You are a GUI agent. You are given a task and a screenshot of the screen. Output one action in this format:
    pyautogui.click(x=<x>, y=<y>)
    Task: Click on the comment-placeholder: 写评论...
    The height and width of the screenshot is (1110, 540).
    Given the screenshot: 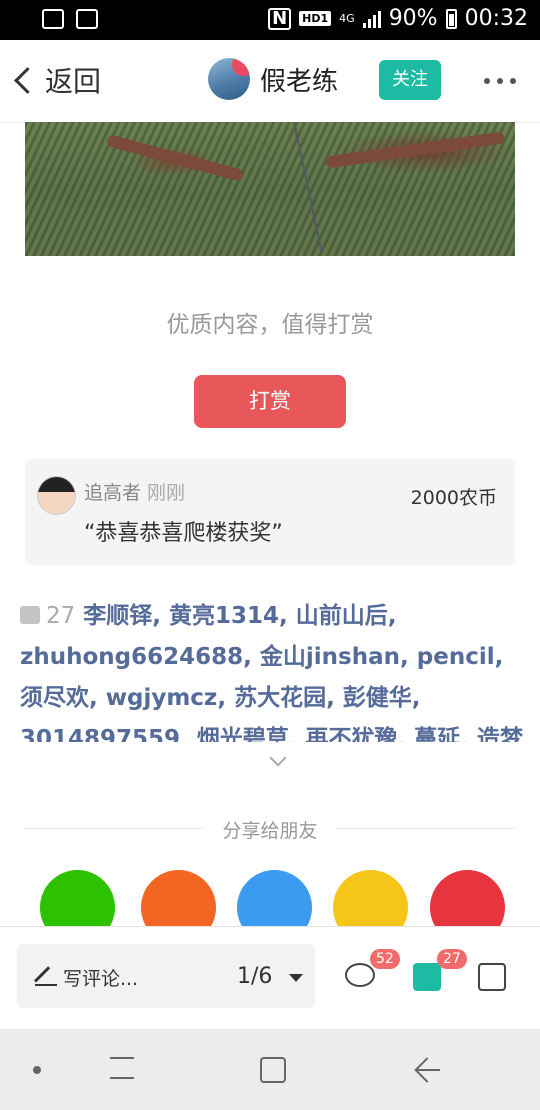 What is the action you would take?
    pyautogui.click(x=101, y=979)
    